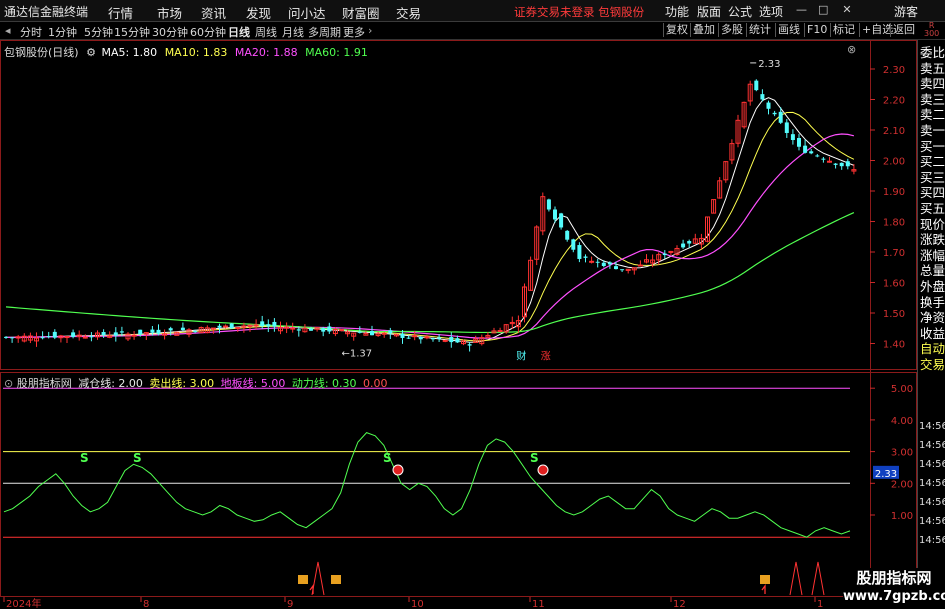 The height and width of the screenshot is (609, 945). I want to click on period-1min: 1分钟, so click(62, 32).